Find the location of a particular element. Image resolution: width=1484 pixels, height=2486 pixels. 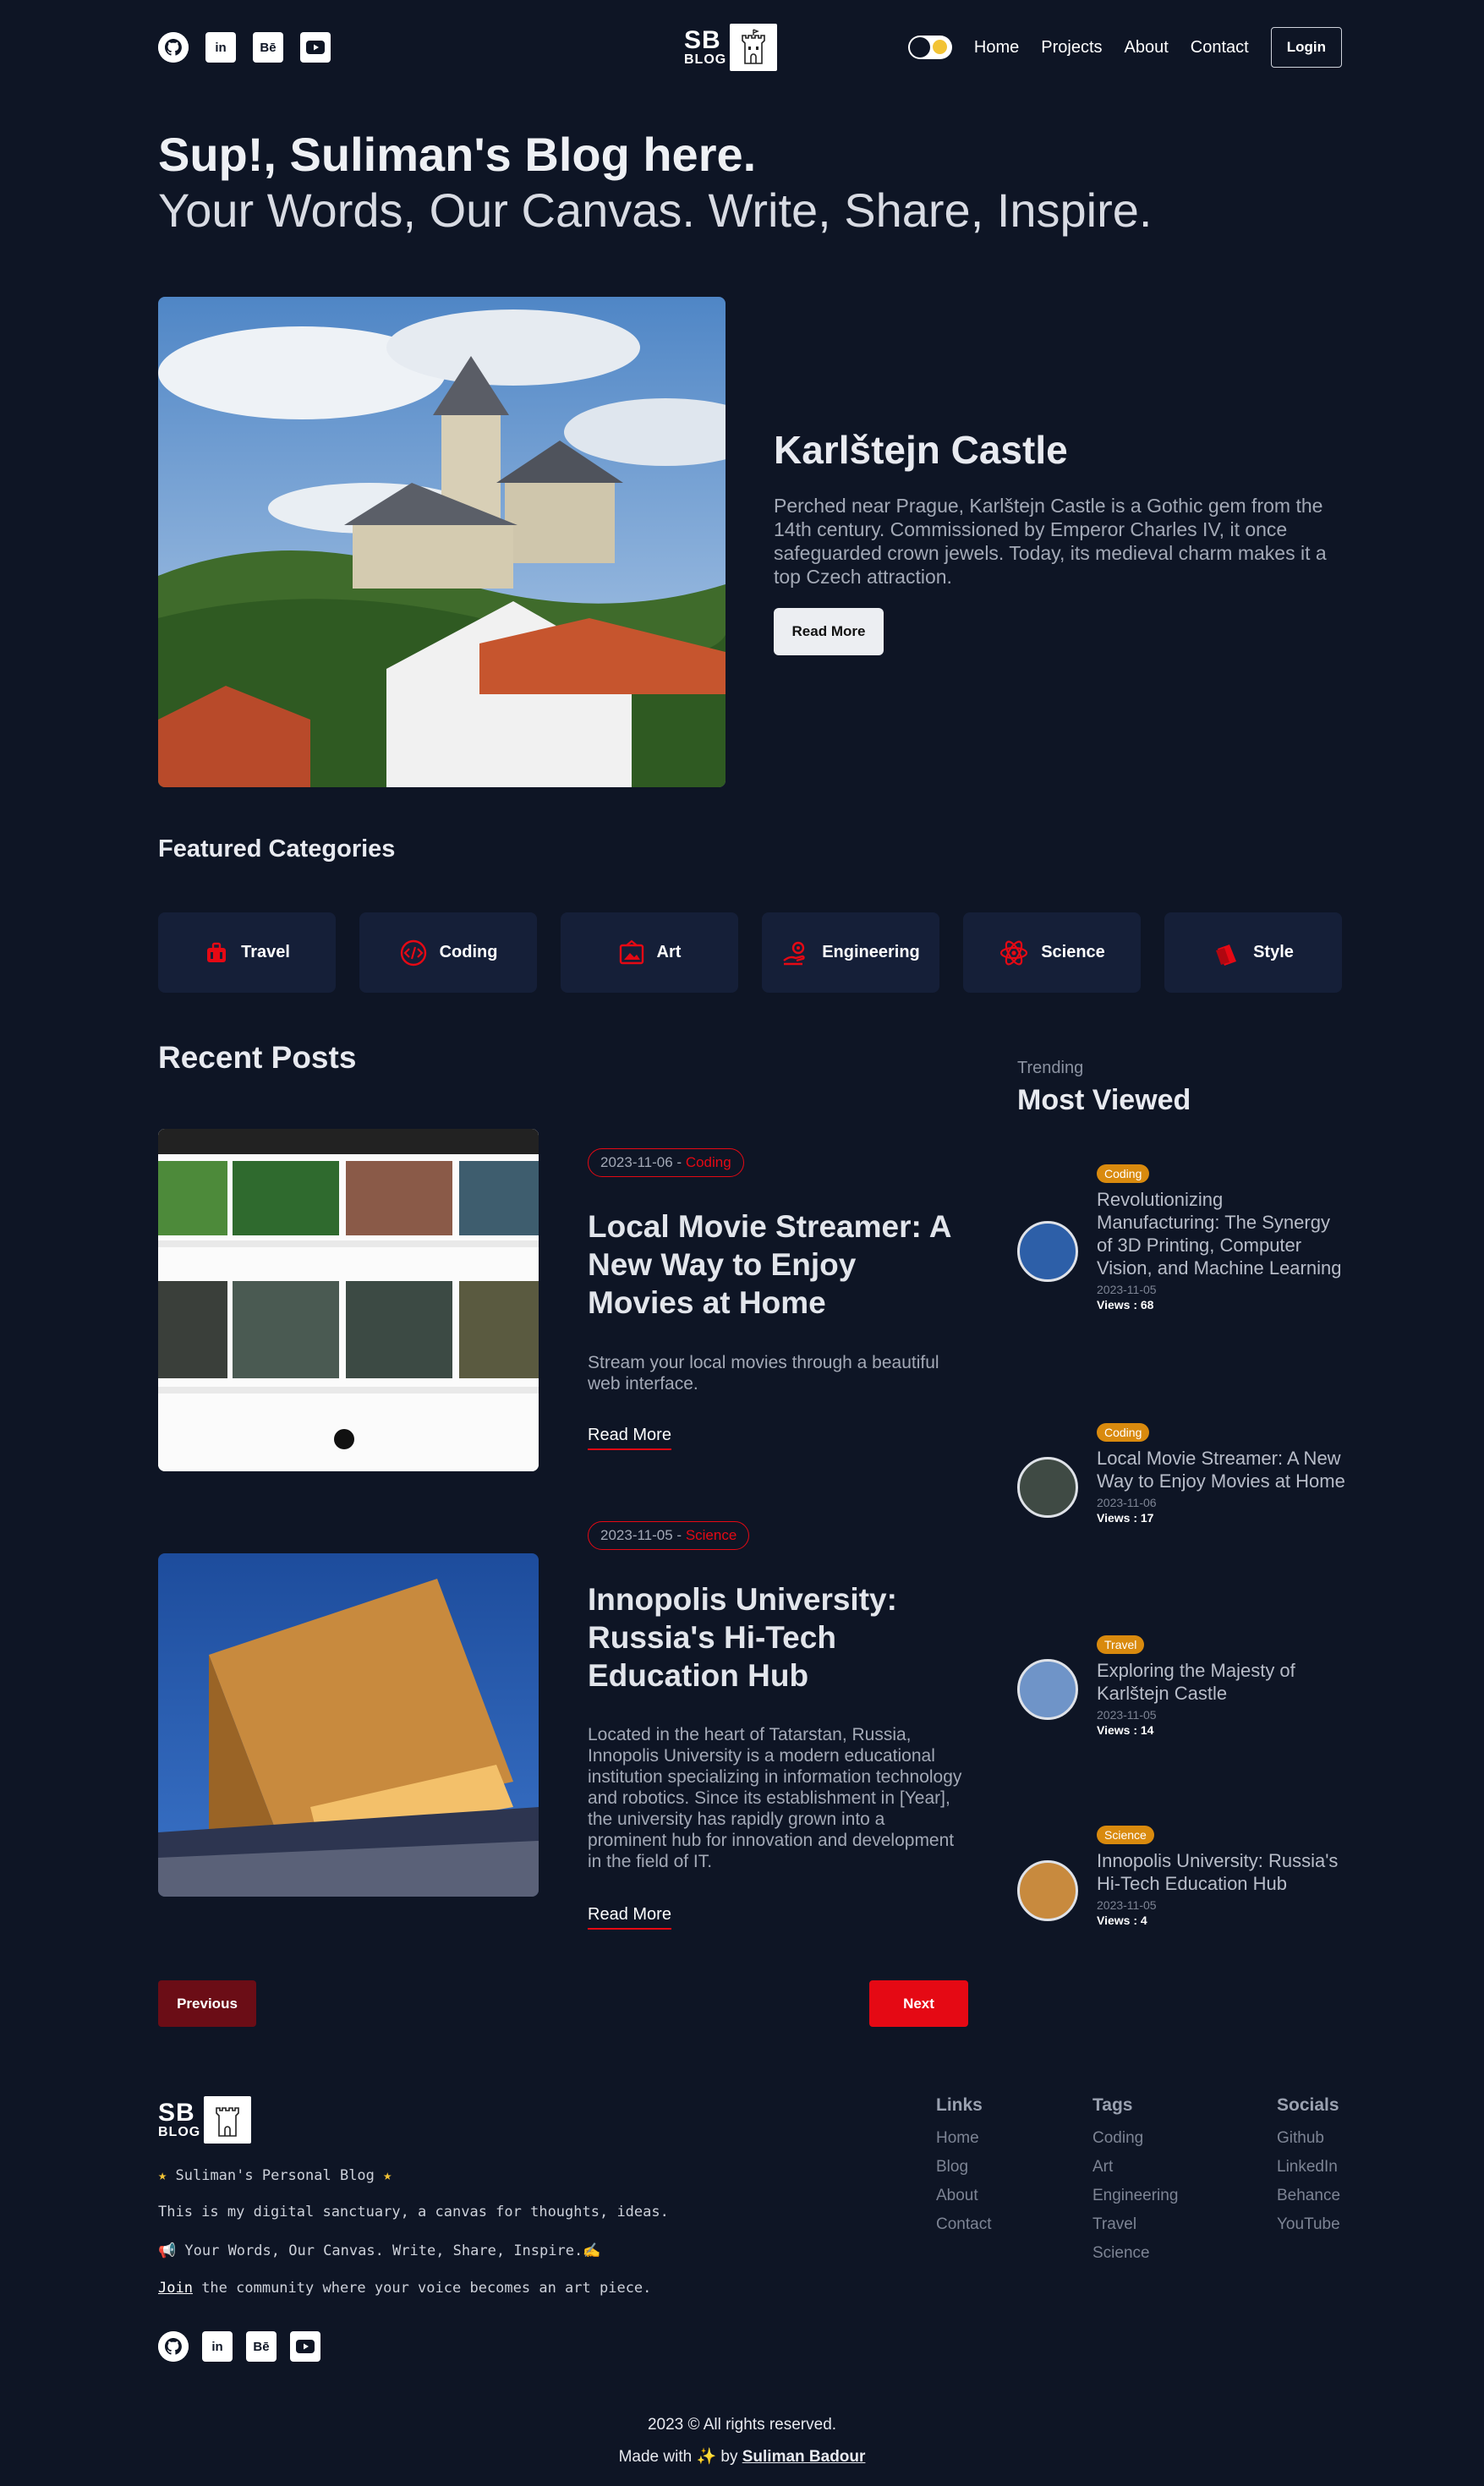

post-image-innopolis is located at coordinates (348, 1725).